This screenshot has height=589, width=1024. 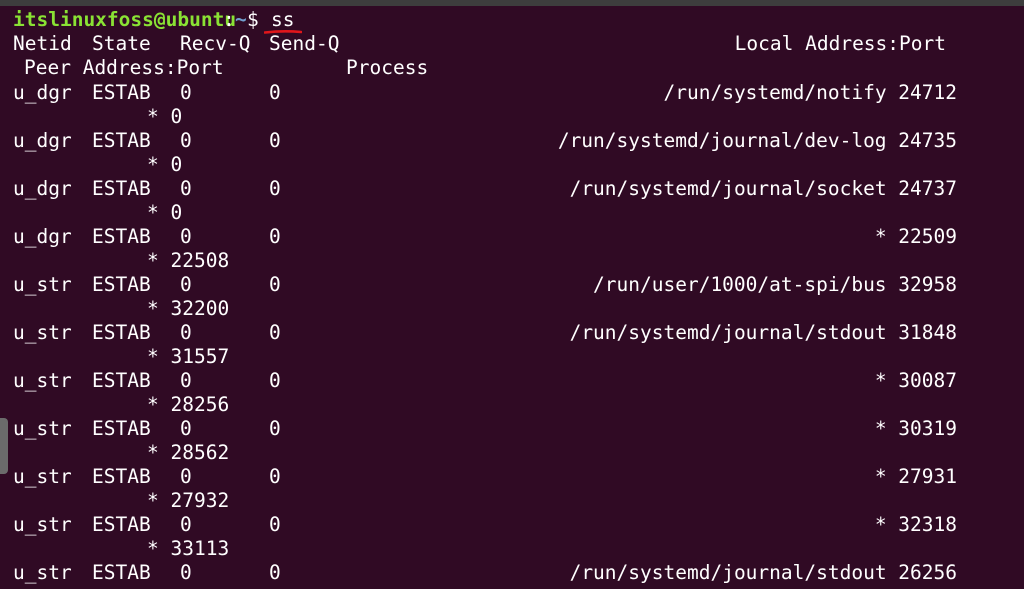 What do you see at coordinates (124, 67) in the screenshot?
I see `header-peer: Peer Address:Port` at bounding box center [124, 67].